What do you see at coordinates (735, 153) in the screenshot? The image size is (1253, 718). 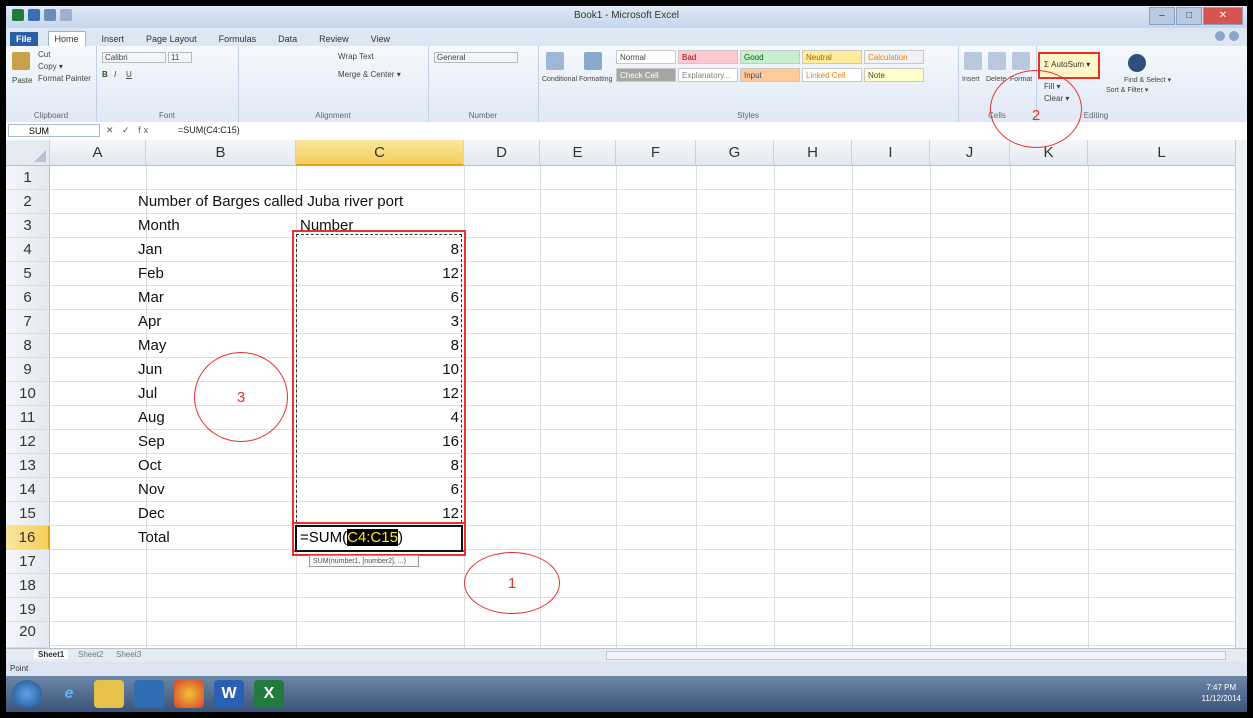 I see `column-header-g: G` at bounding box center [735, 153].